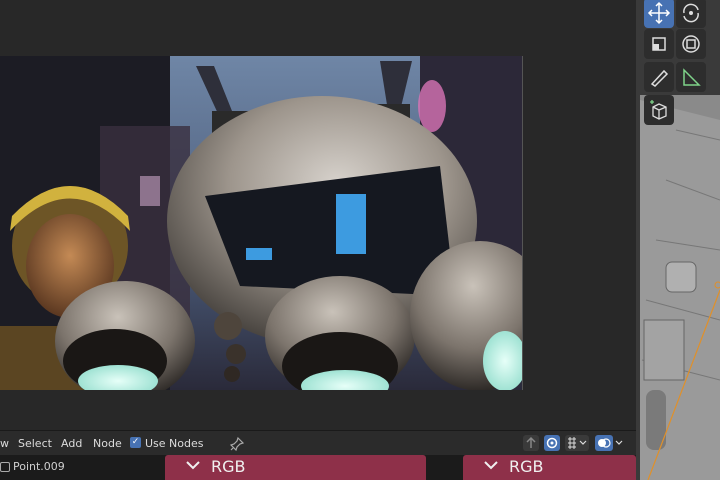 The height and width of the screenshot is (480, 720). I want to click on add-cube-tool-button, so click(659, 110).